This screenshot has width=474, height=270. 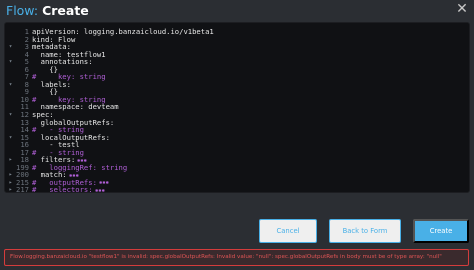 I want to click on back-to-form-button: Back to Form, so click(x=365, y=231).